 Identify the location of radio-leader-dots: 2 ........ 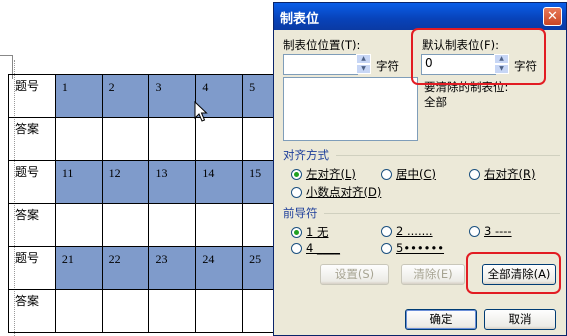
(407, 231).